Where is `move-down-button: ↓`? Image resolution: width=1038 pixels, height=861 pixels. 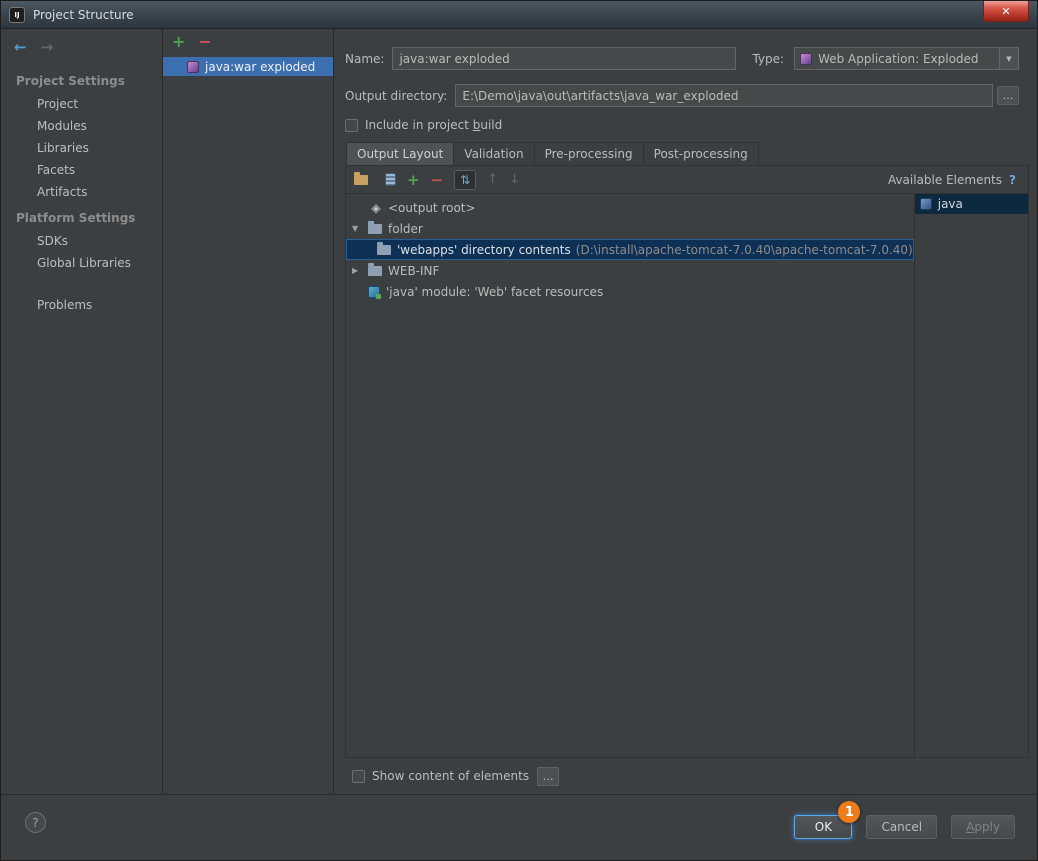
move-down-button: ↓ is located at coordinates (514, 179).